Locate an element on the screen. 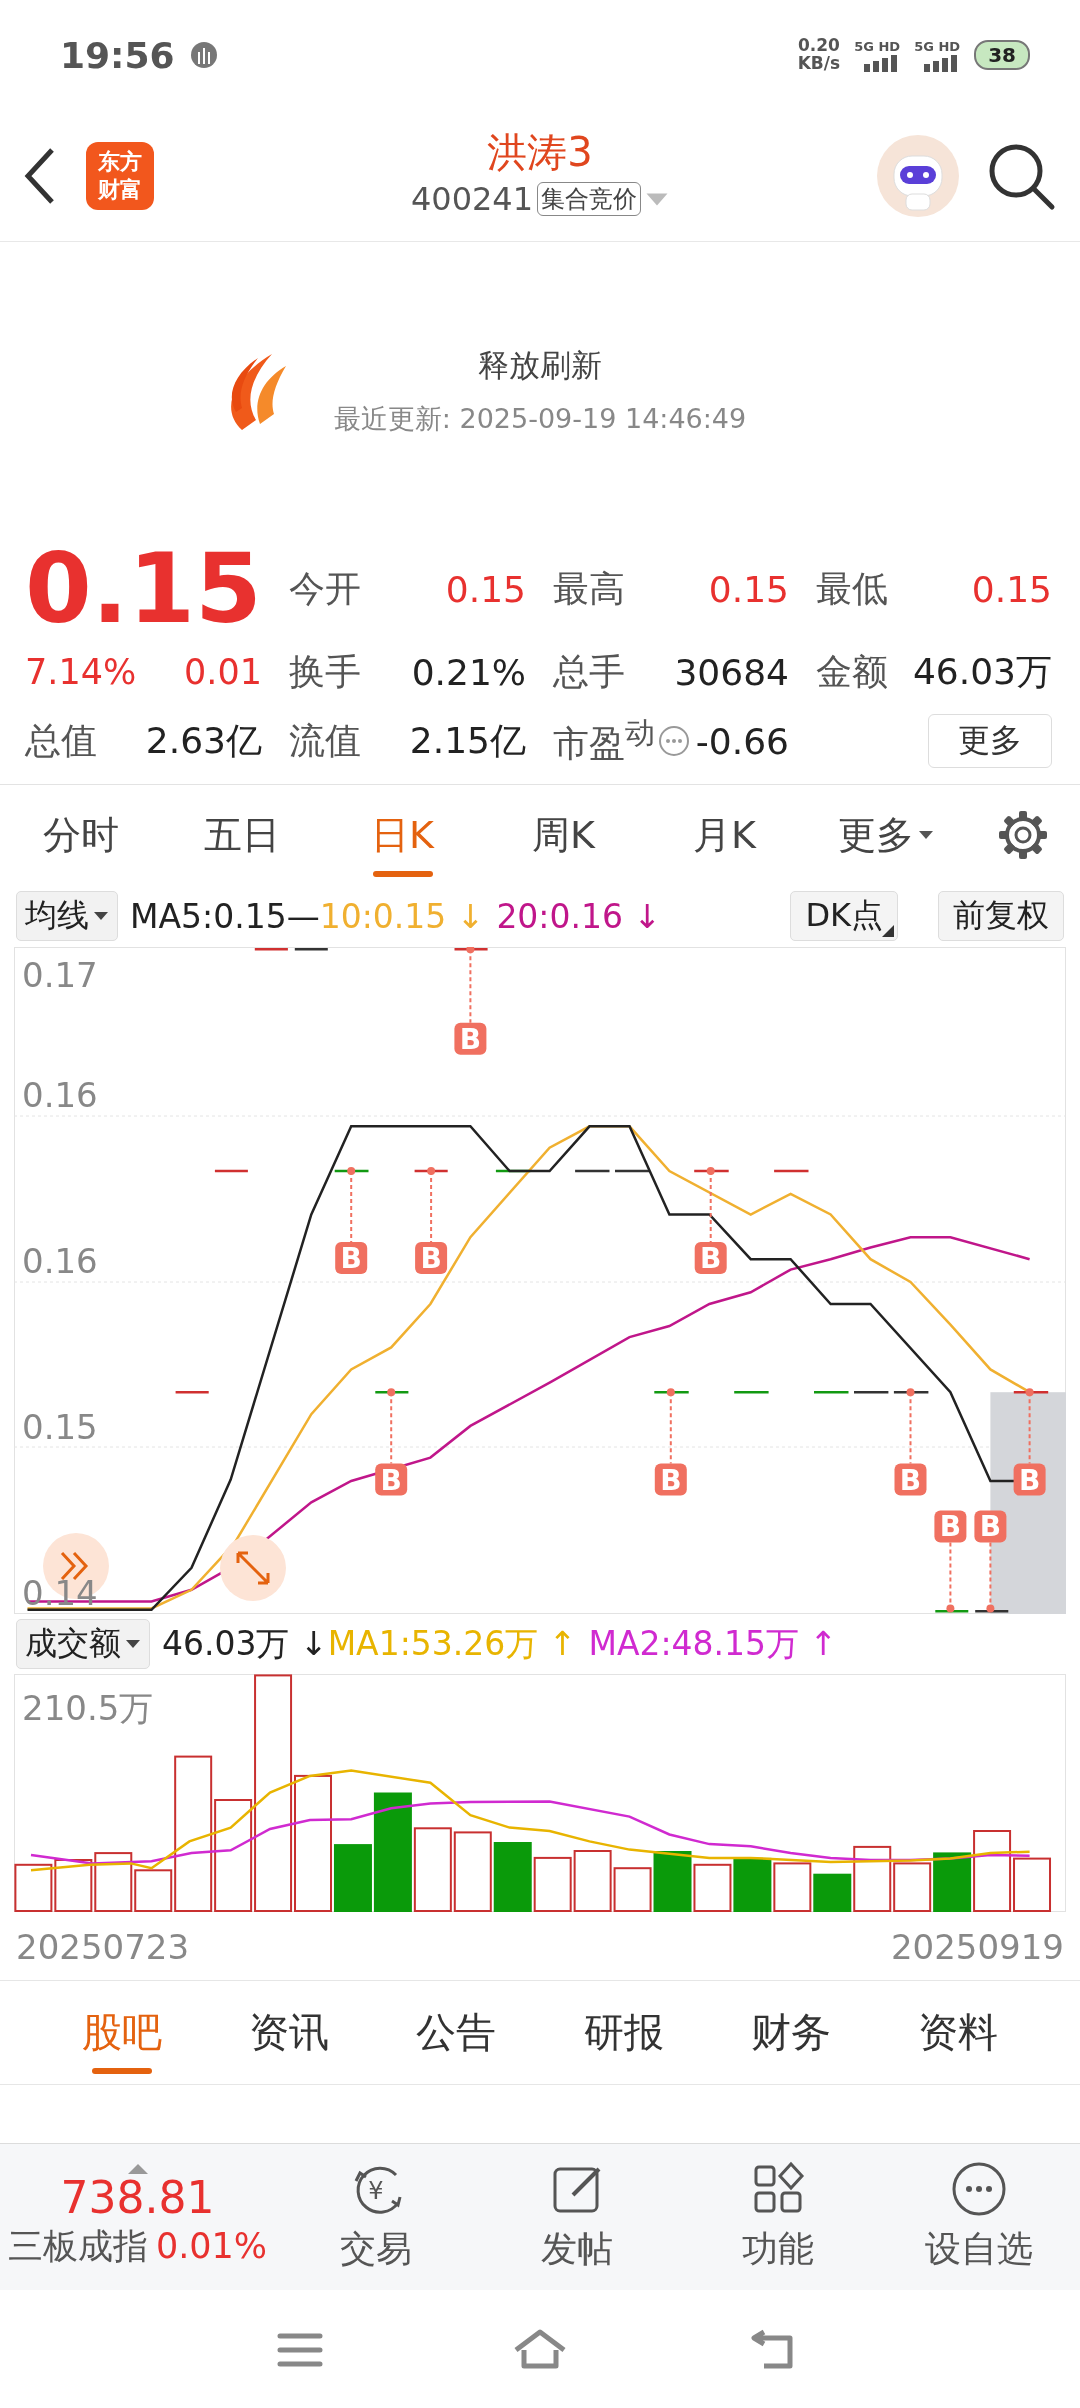  change-amount: 0.01 is located at coordinates (223, 672).